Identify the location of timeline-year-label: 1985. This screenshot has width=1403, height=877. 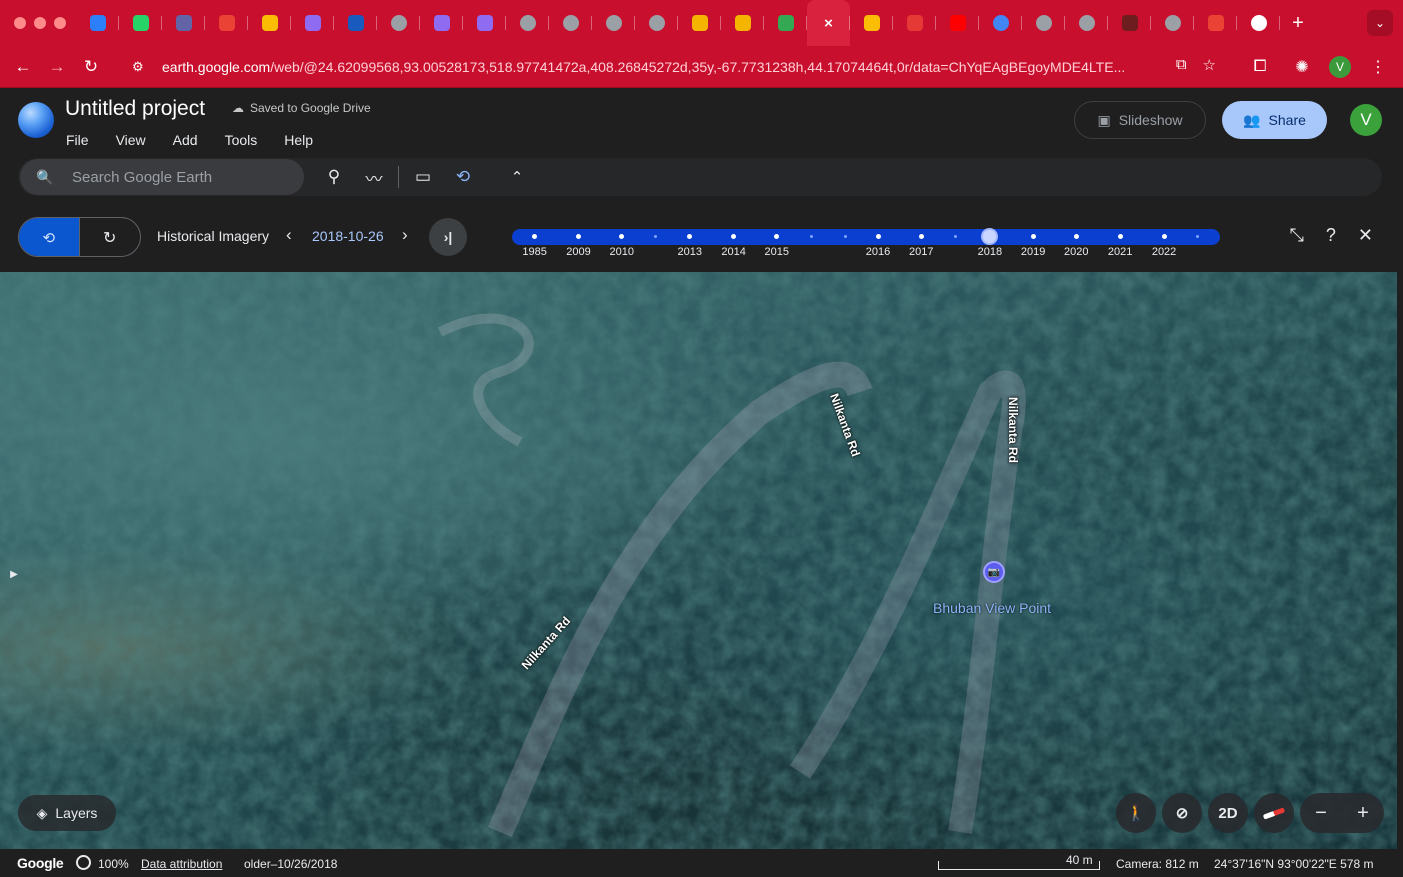
(534, 252).